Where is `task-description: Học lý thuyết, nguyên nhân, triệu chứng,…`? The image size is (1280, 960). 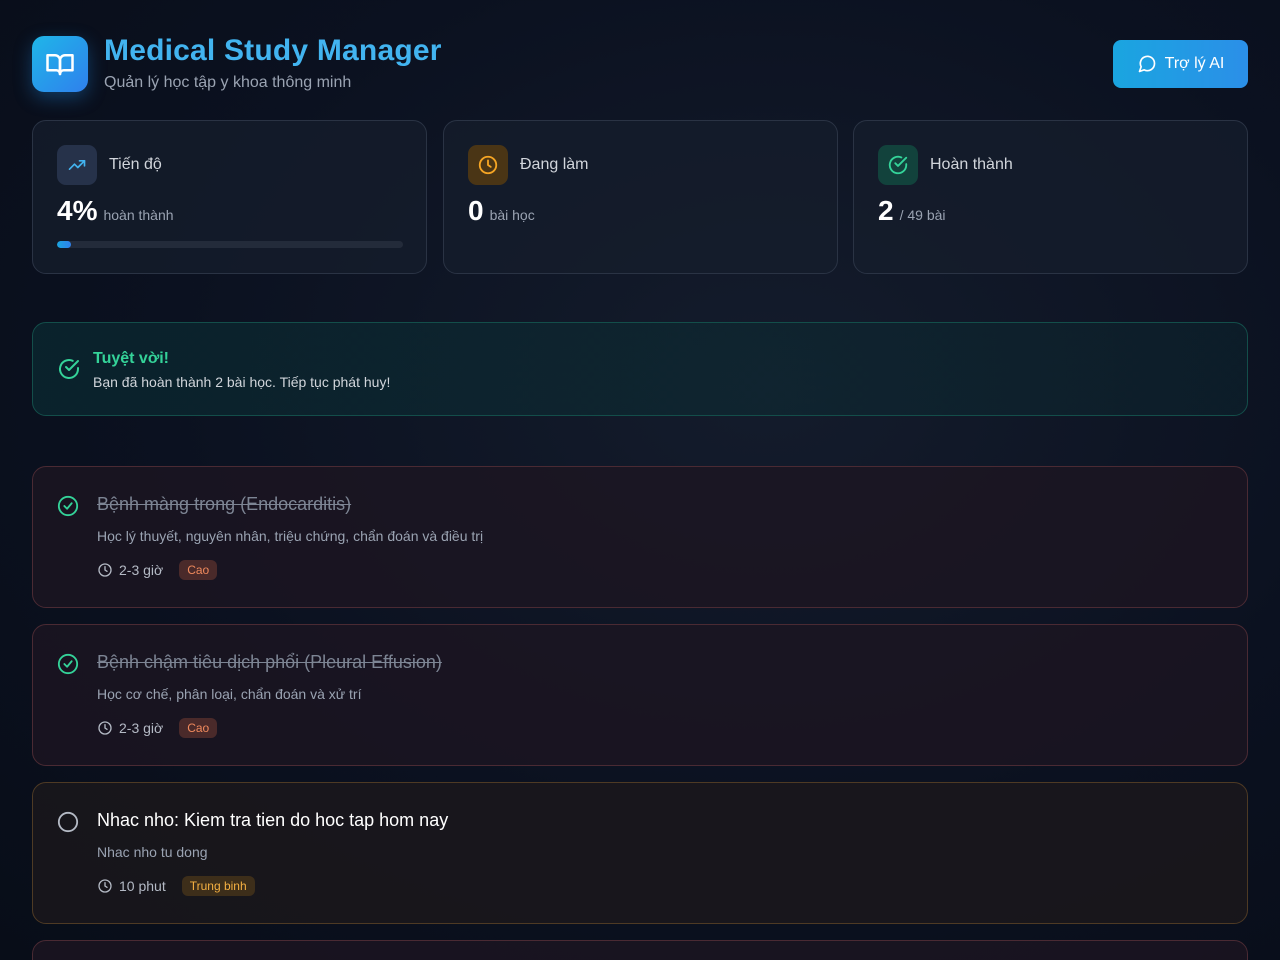 task-description: Học lý thuyết, nguyên nhân, triệu chứng,… is located at coordinates (290, 536).